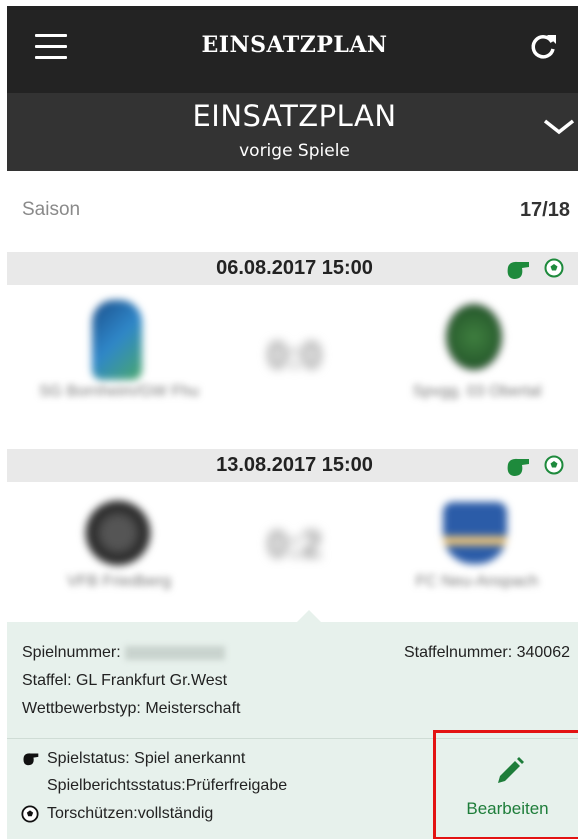 The width and height of the screenshot is (578, 839). I want to click on home-team-name: VFB Friedberg, so click(119, 581).